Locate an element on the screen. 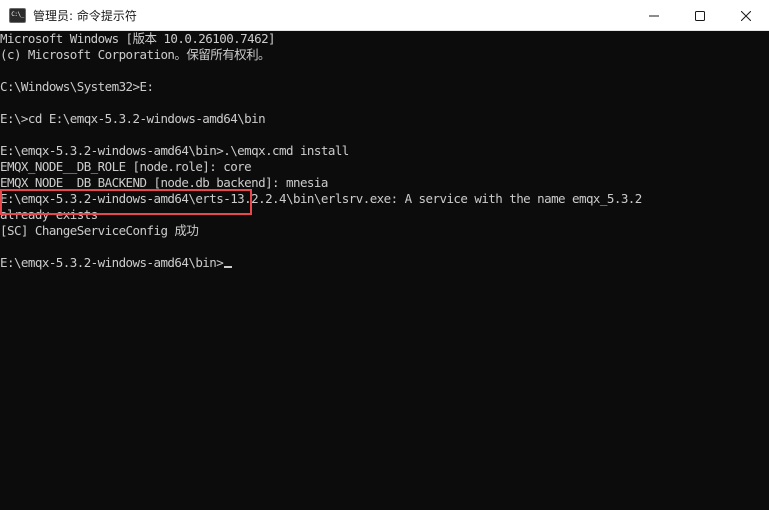 Image resolution: width=769 pixels, height=510 pixels. cmd-icon-label: C:\_ is located at coordinates (17, 14).